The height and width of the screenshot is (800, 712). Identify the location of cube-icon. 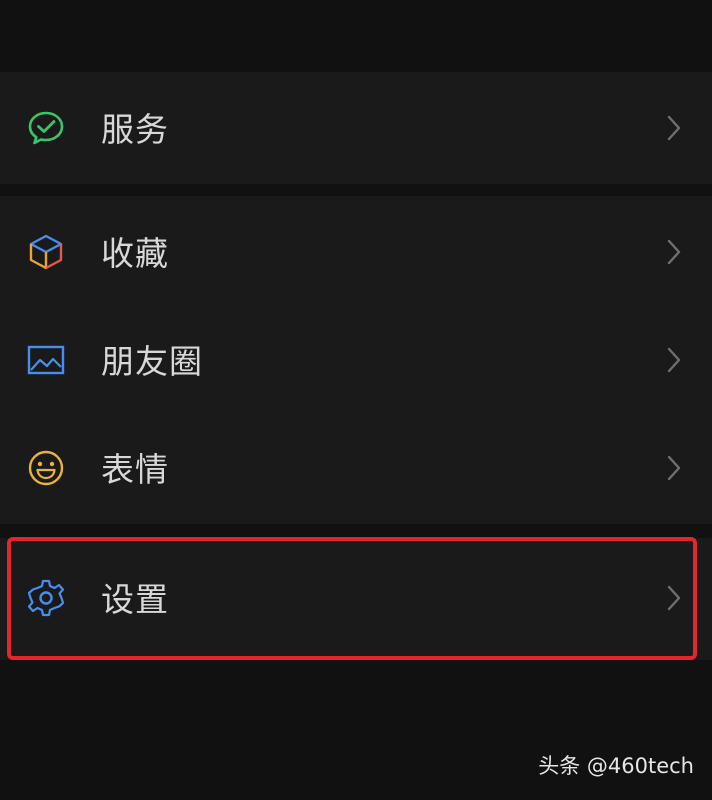
(46, 252).